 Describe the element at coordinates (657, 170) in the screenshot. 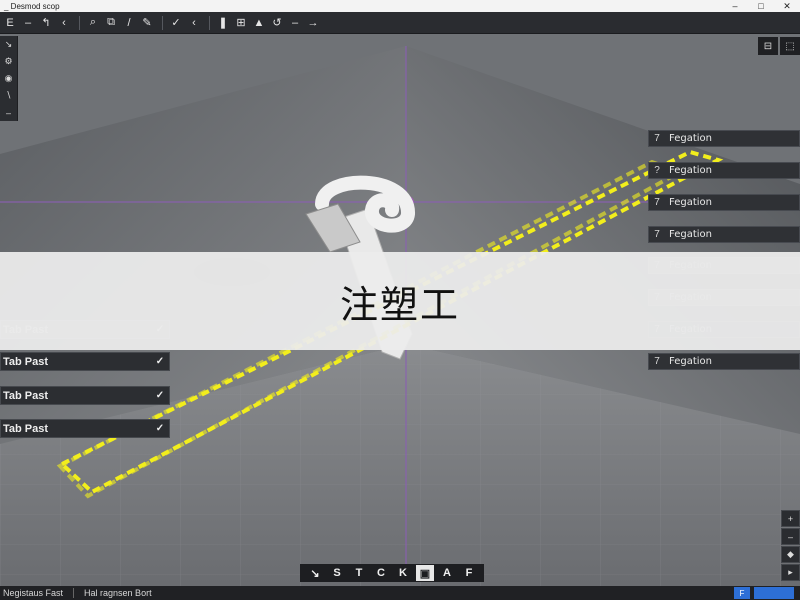

I see `row-type-icon: ?` at that location.